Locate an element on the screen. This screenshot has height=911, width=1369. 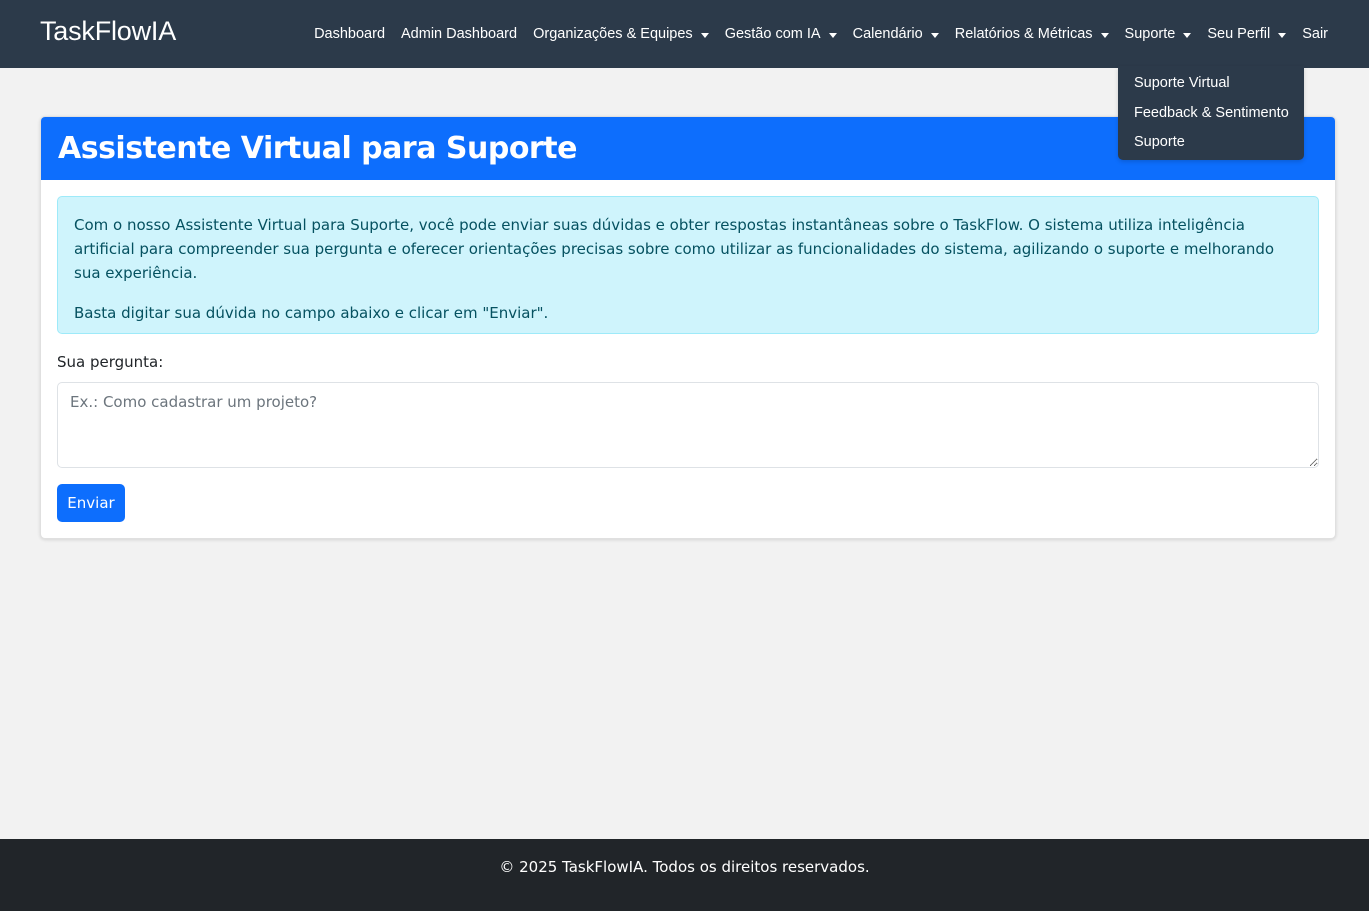
nav-item-sair: Sair is located at coordinates (1315, 34).